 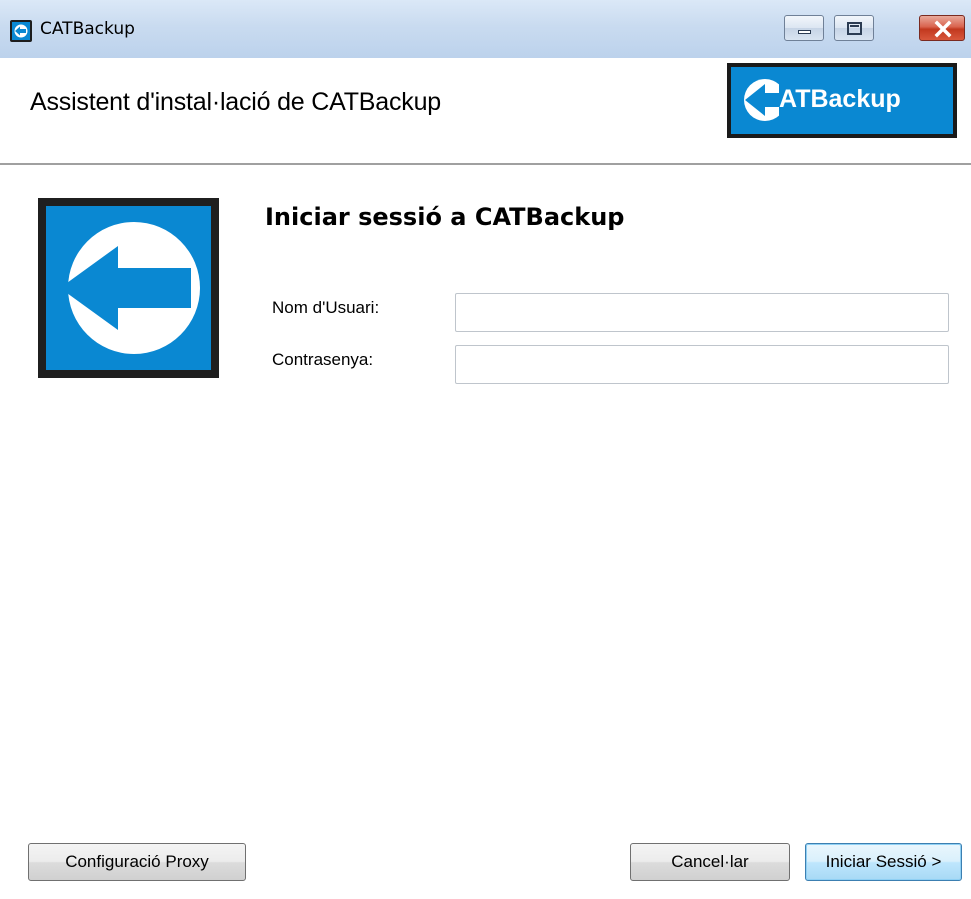 I want to click on catbackup-app-icon, so click(x=21, y=31).